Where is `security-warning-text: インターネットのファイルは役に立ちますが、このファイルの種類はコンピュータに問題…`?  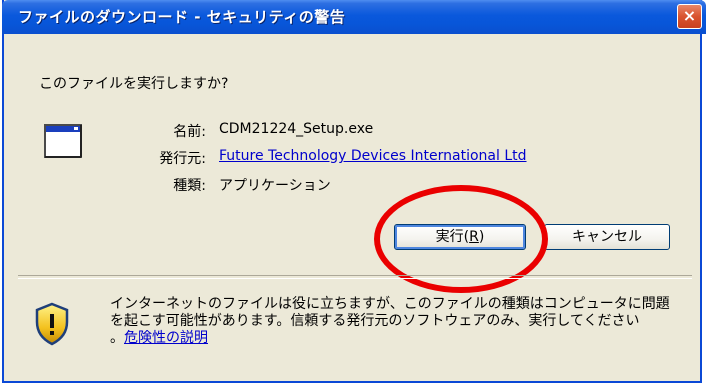 security-warning-text: インターネットのファイルは役に立ちますが、このファイルの種類はコンピュータに問題… is located at coordinates (400, 321).